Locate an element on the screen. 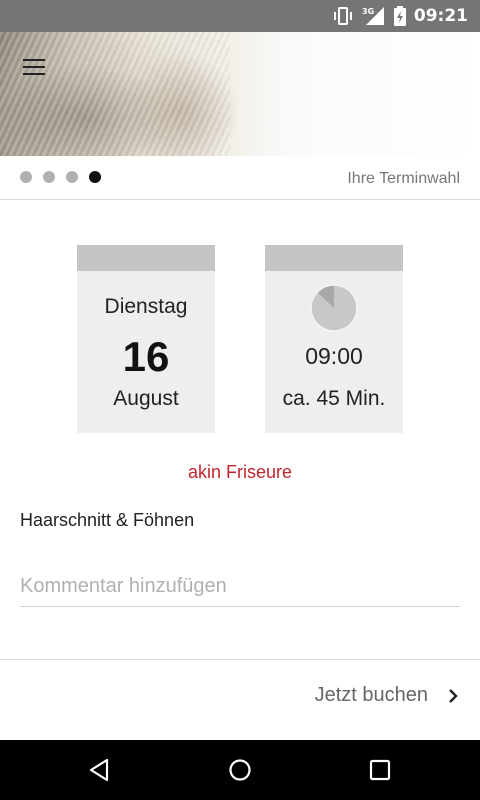  navigation-bar is located at coordinates (240, 770).